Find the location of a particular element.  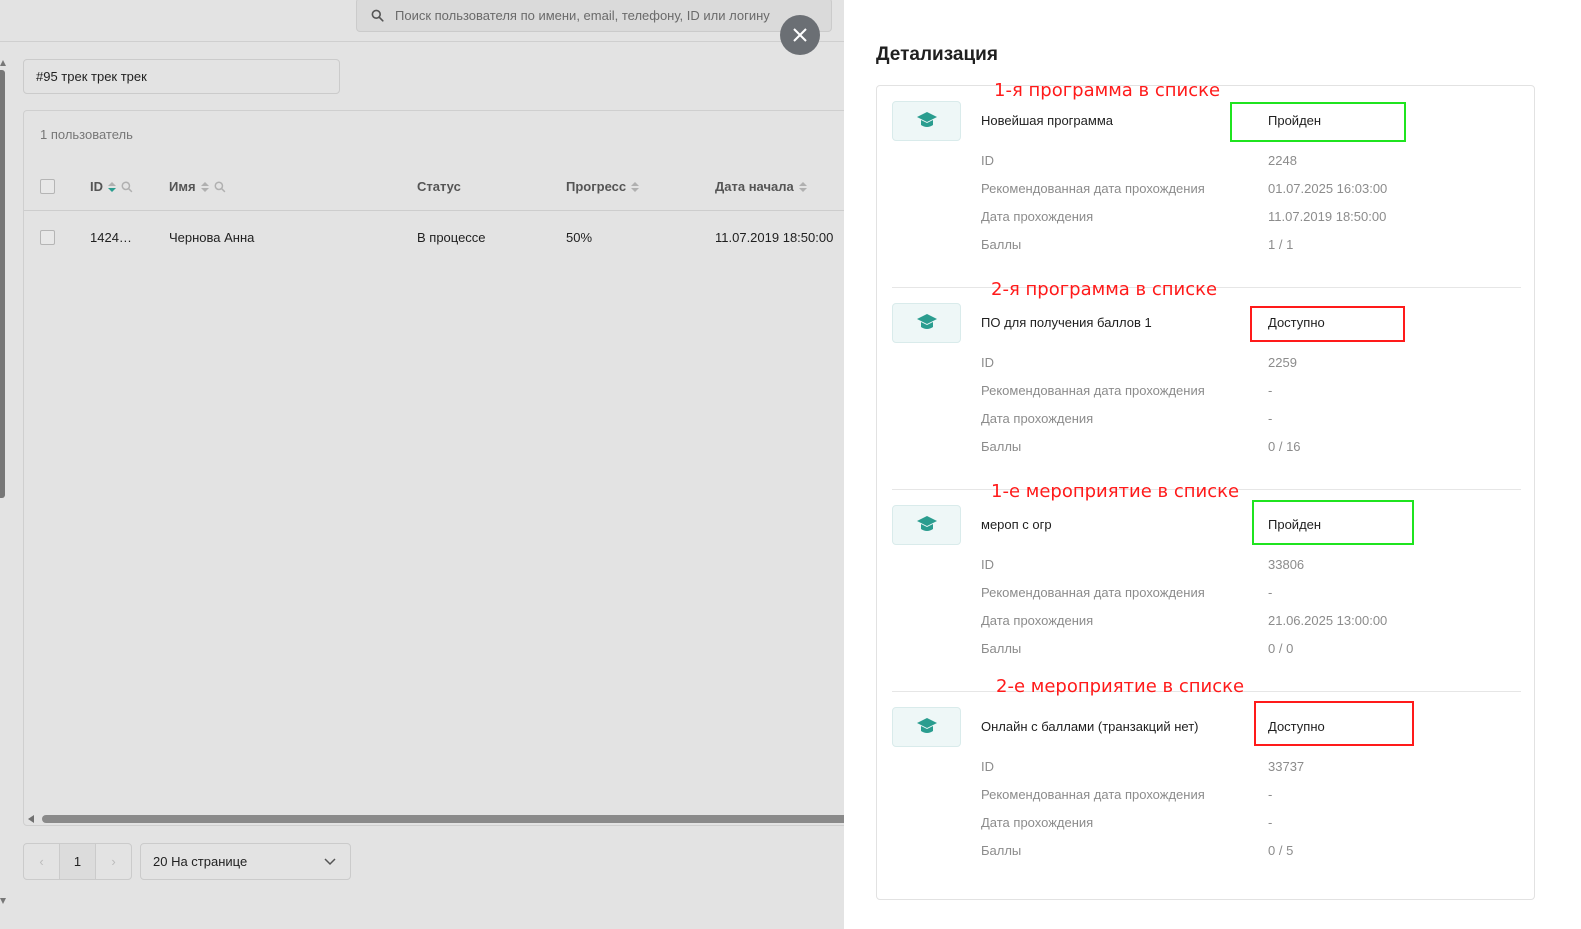

field-value-id: 2248 is located at coordinates (1282, 160).